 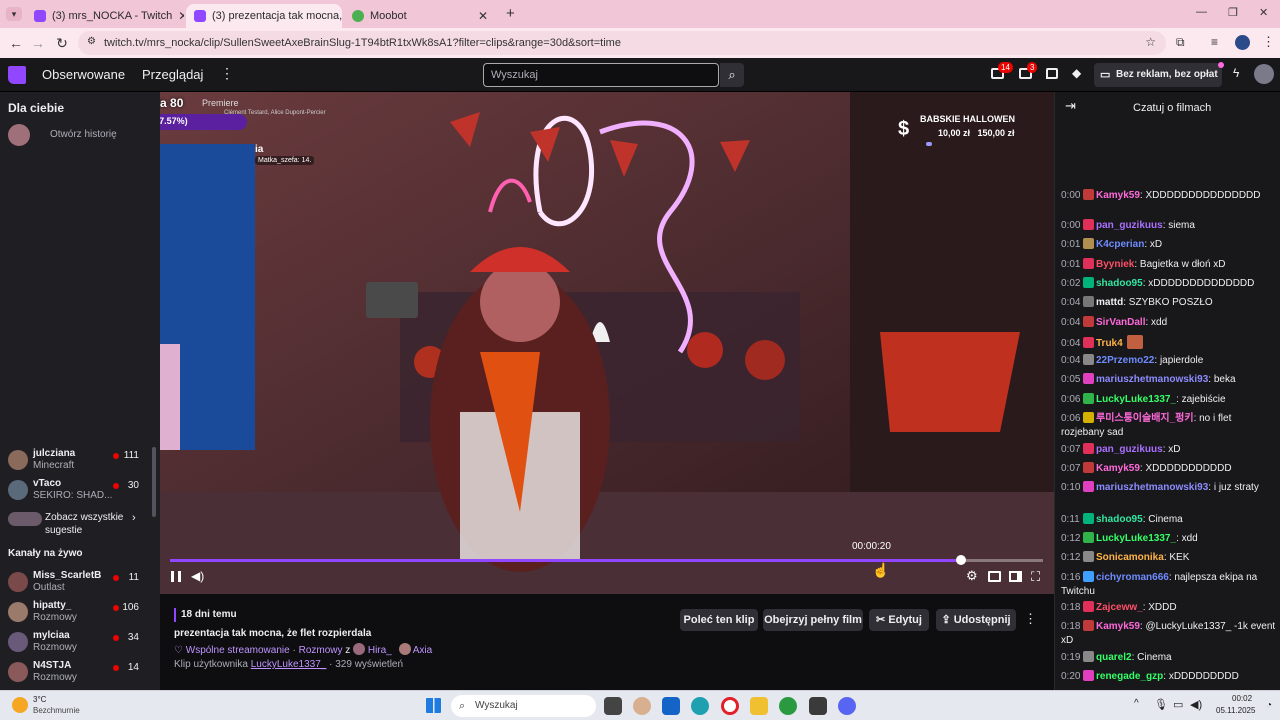 I want to click on maximize-button: ❐, so click(x=1233, y=12).